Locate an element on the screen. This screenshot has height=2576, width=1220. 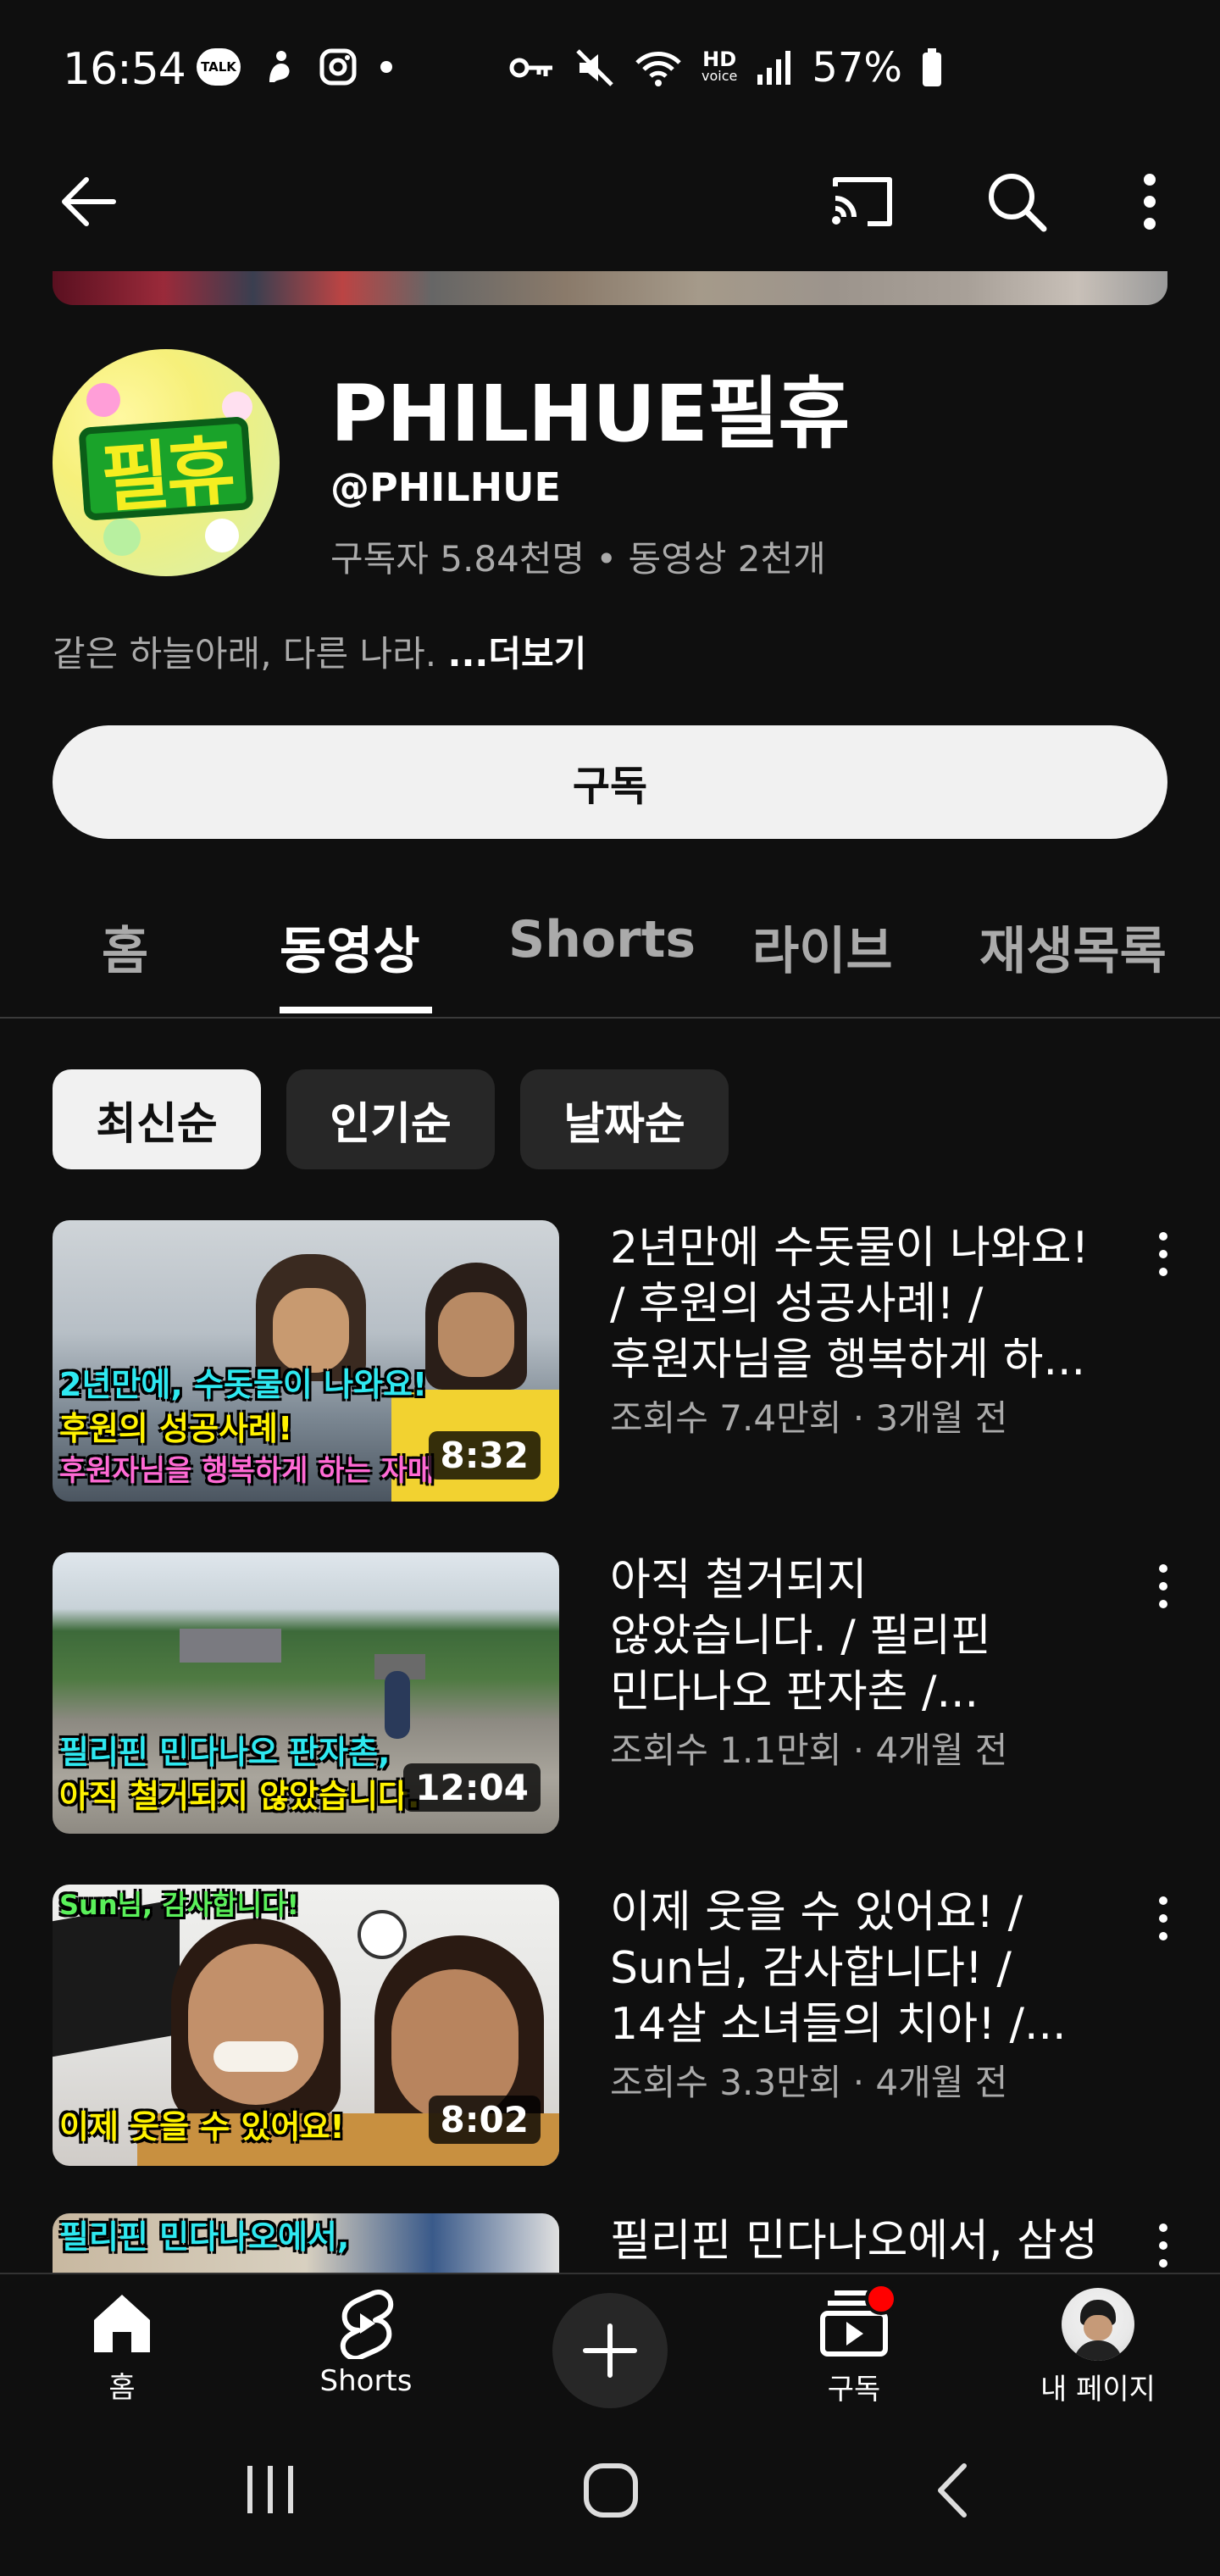
signal-icon is located at coordinates (774, 68).